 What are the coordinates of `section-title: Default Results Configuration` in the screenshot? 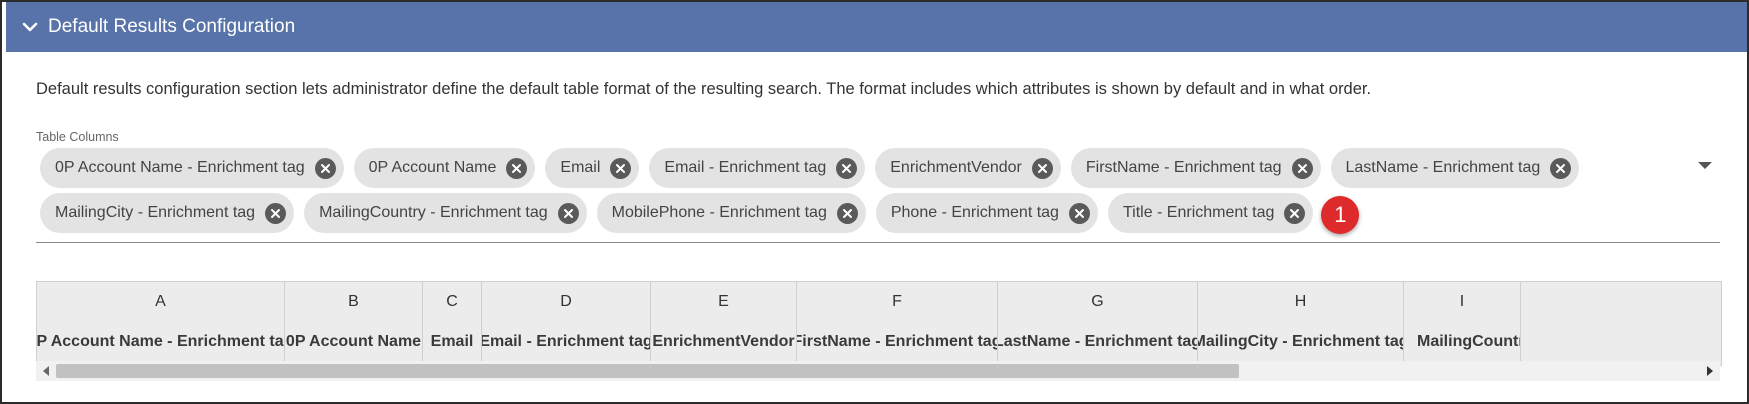 It's located at (172, 26).